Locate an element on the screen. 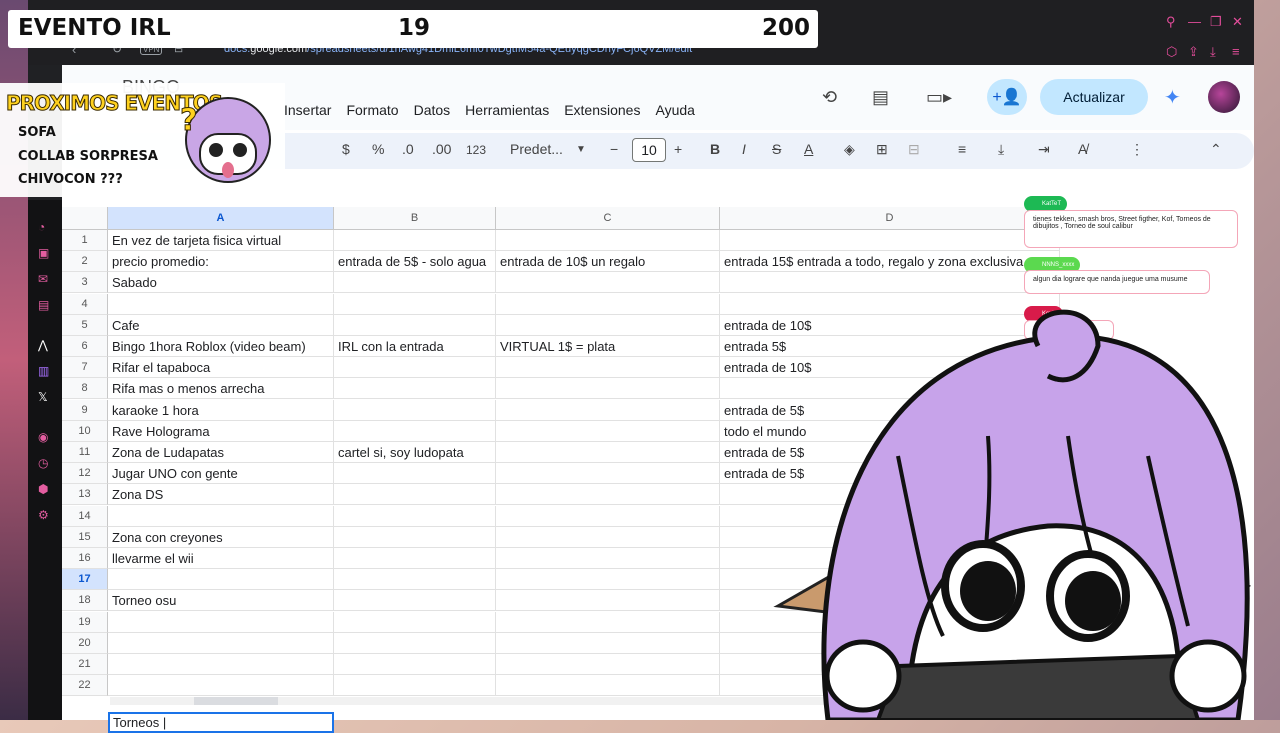  video-call-icon: ▭▸ is located at coordinates (939, 97).